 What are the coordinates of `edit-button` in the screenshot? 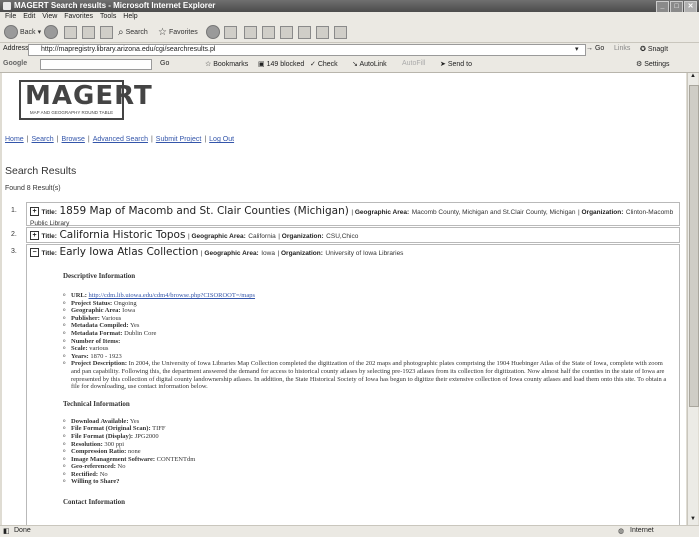 It's located at (268, 32).